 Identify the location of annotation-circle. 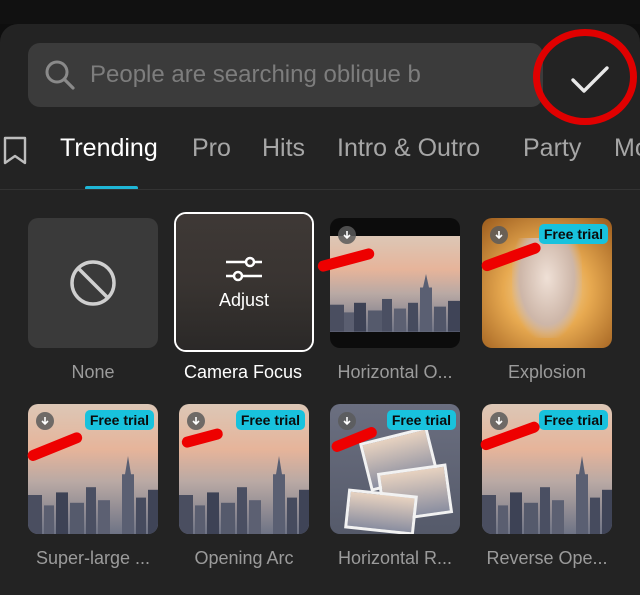
(585, 77).